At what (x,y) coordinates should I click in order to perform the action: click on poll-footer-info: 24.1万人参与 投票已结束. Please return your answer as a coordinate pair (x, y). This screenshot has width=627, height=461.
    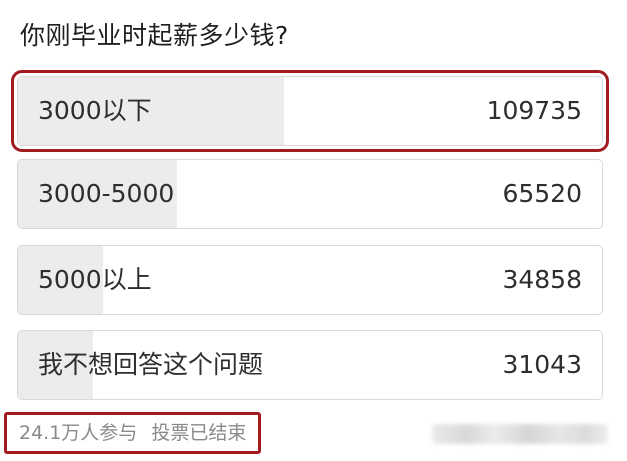
    Looking at the image, I should click on (133, 433).